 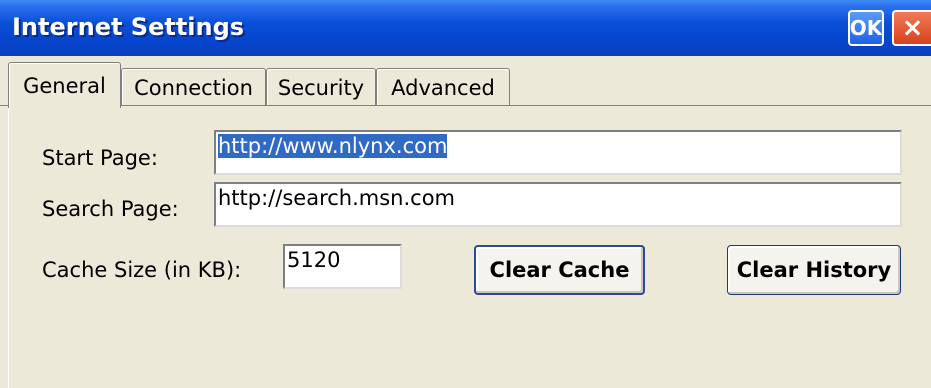 I want to click on clear-cache-label: Clear Cache, so click(x=559, y=270).